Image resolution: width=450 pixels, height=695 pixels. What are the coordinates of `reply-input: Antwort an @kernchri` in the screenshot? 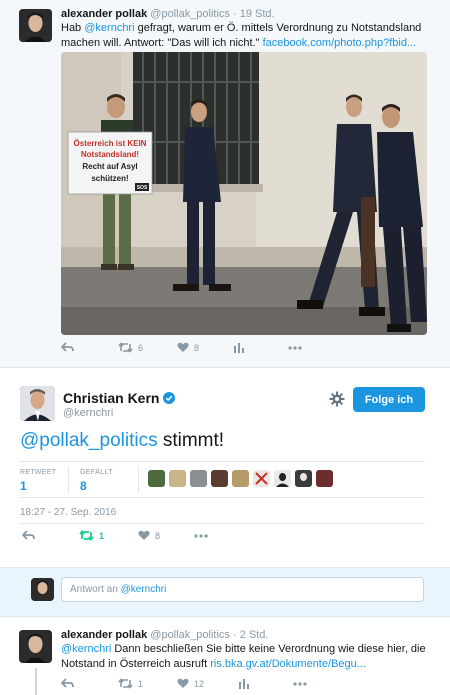 It's located at (242, 589).